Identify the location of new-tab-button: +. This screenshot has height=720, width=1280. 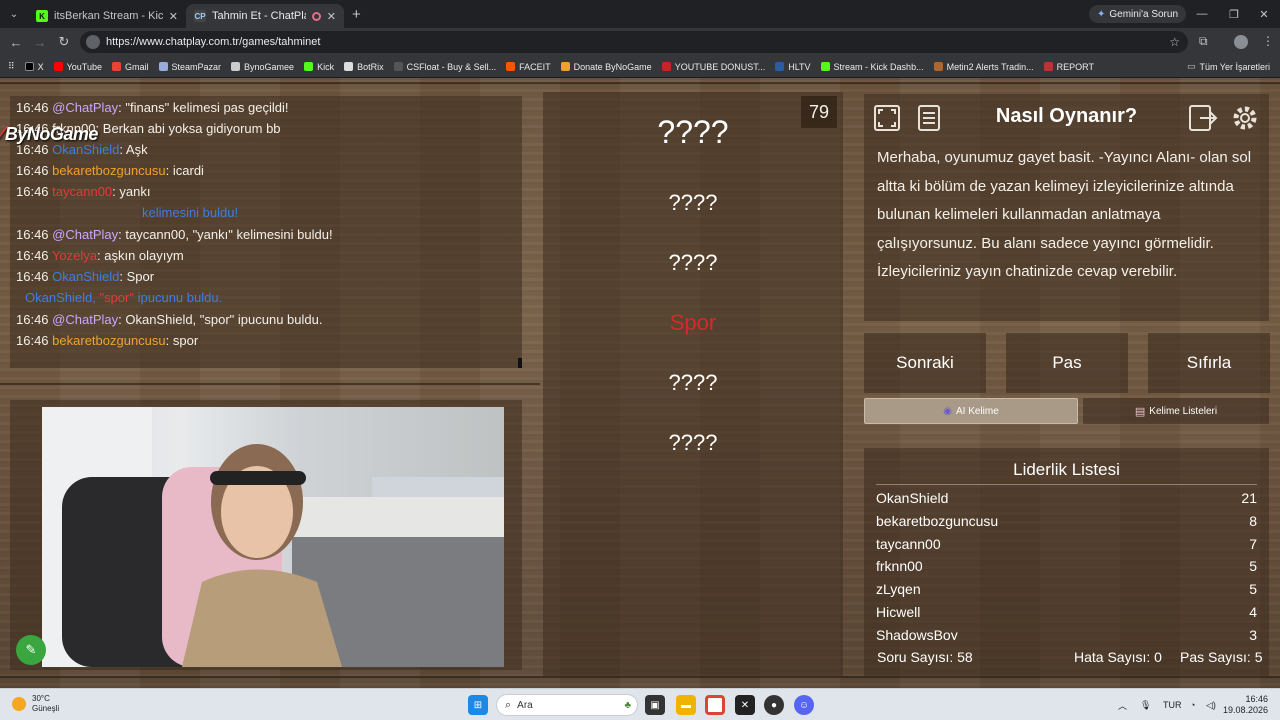
(356, 14).